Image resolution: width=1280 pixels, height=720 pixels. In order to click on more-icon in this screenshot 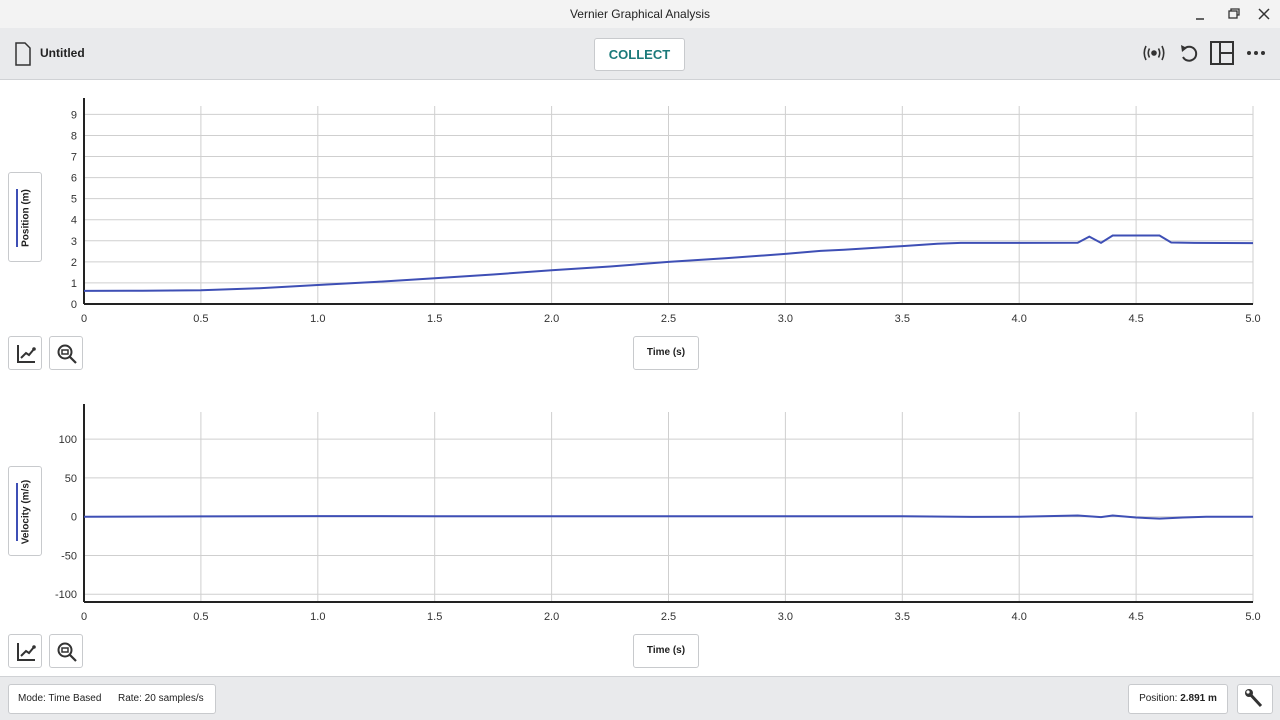, I will do `click(1256, 53)`.